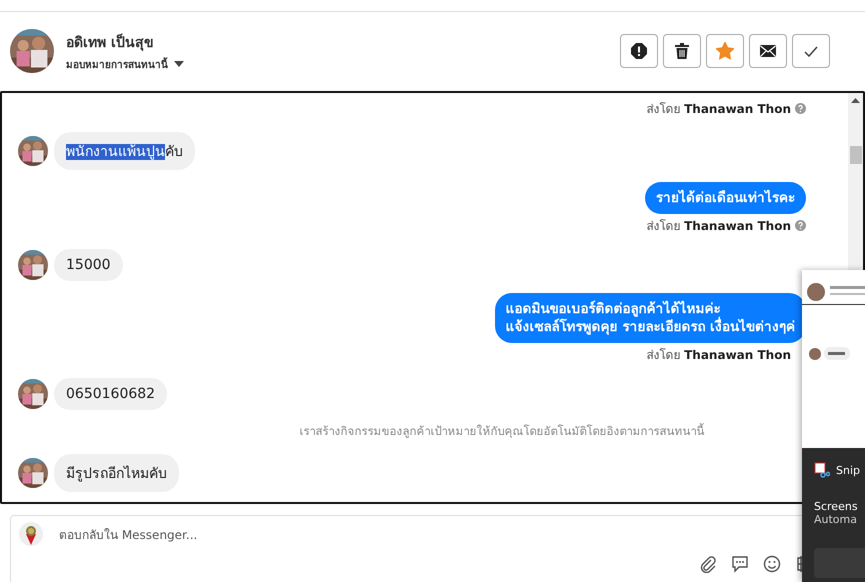 The image size is (865, 582). What do you see at coordinates (124, 151) in the screenshot?
I see `message-bubble: พนักงานแพ้นปูนคับ` at bounding box center [124, 151].